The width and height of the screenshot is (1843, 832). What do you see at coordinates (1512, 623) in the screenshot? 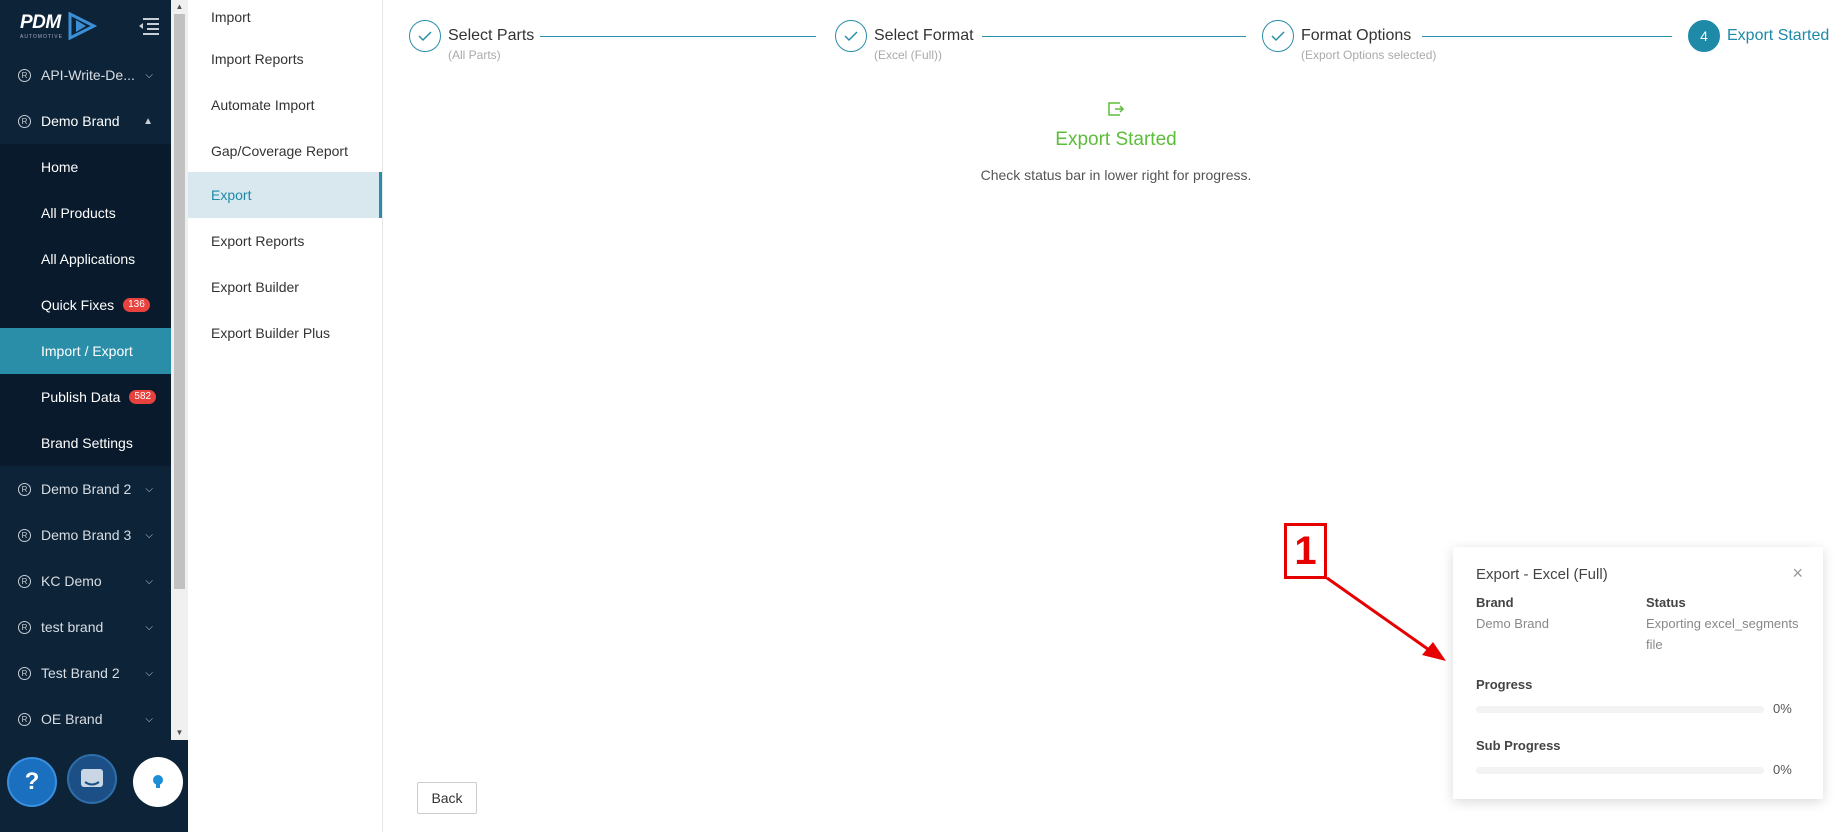
I see `brand-value: Demo Brand` at bounding box center [1512, 623].